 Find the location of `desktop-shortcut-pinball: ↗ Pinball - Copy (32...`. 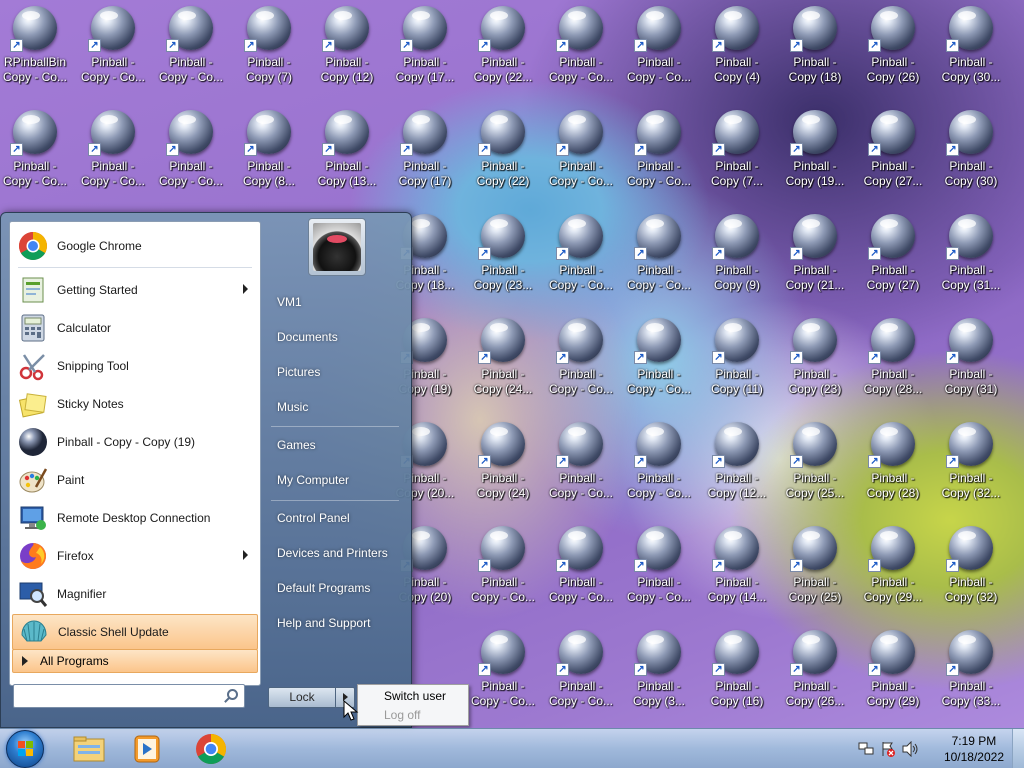

desktop-shortcut-pinball: ↗ Pinball - Copy (32... is located at coordinates (971, 464).